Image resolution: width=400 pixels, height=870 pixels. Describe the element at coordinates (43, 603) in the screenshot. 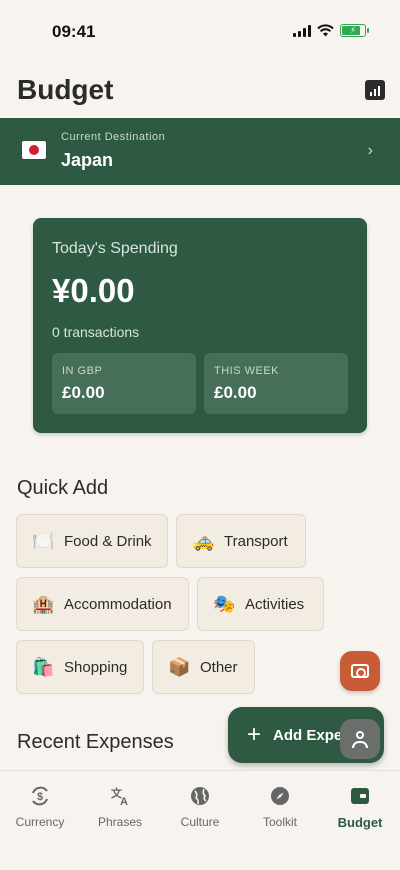

I see `hotel-icon: 🏨` at that location.